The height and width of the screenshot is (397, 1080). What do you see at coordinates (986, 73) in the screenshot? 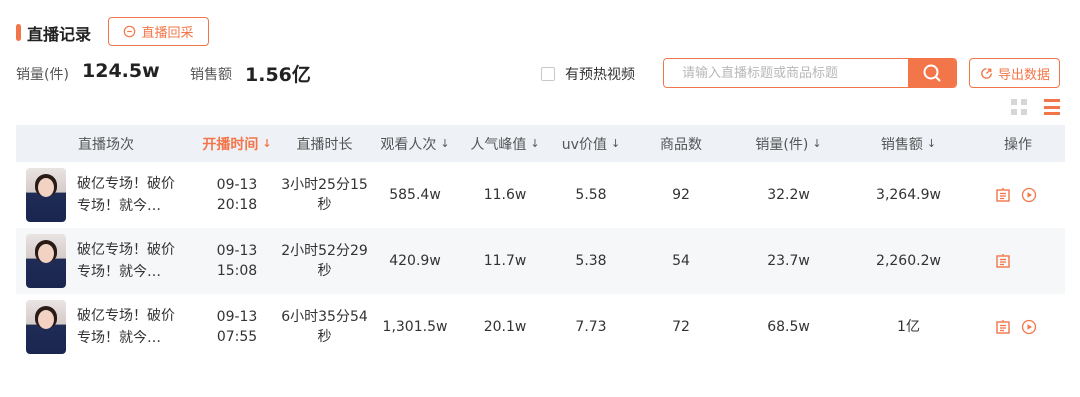
I see `export-icon` at bounding box center [986, 73].